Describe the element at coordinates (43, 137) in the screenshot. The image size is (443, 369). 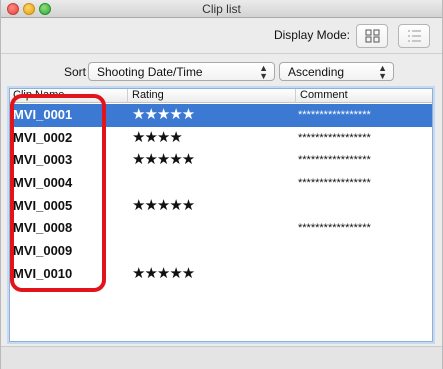
I see `clip-name: MVI_0002` at that location.